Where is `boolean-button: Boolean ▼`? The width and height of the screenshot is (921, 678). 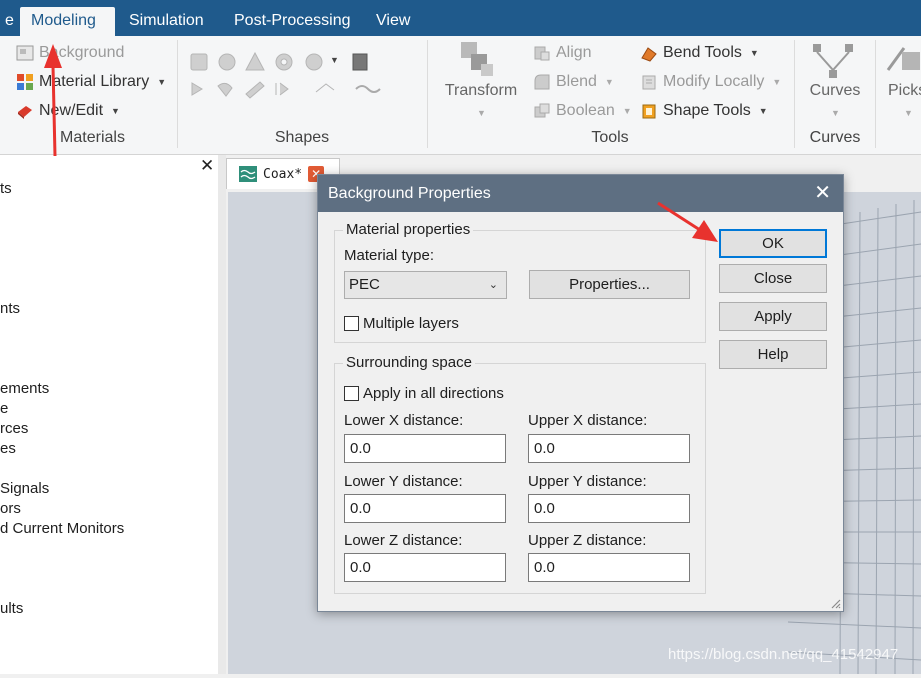 boolean-button: Boolean ▼ is located at coordinates (582, 111).